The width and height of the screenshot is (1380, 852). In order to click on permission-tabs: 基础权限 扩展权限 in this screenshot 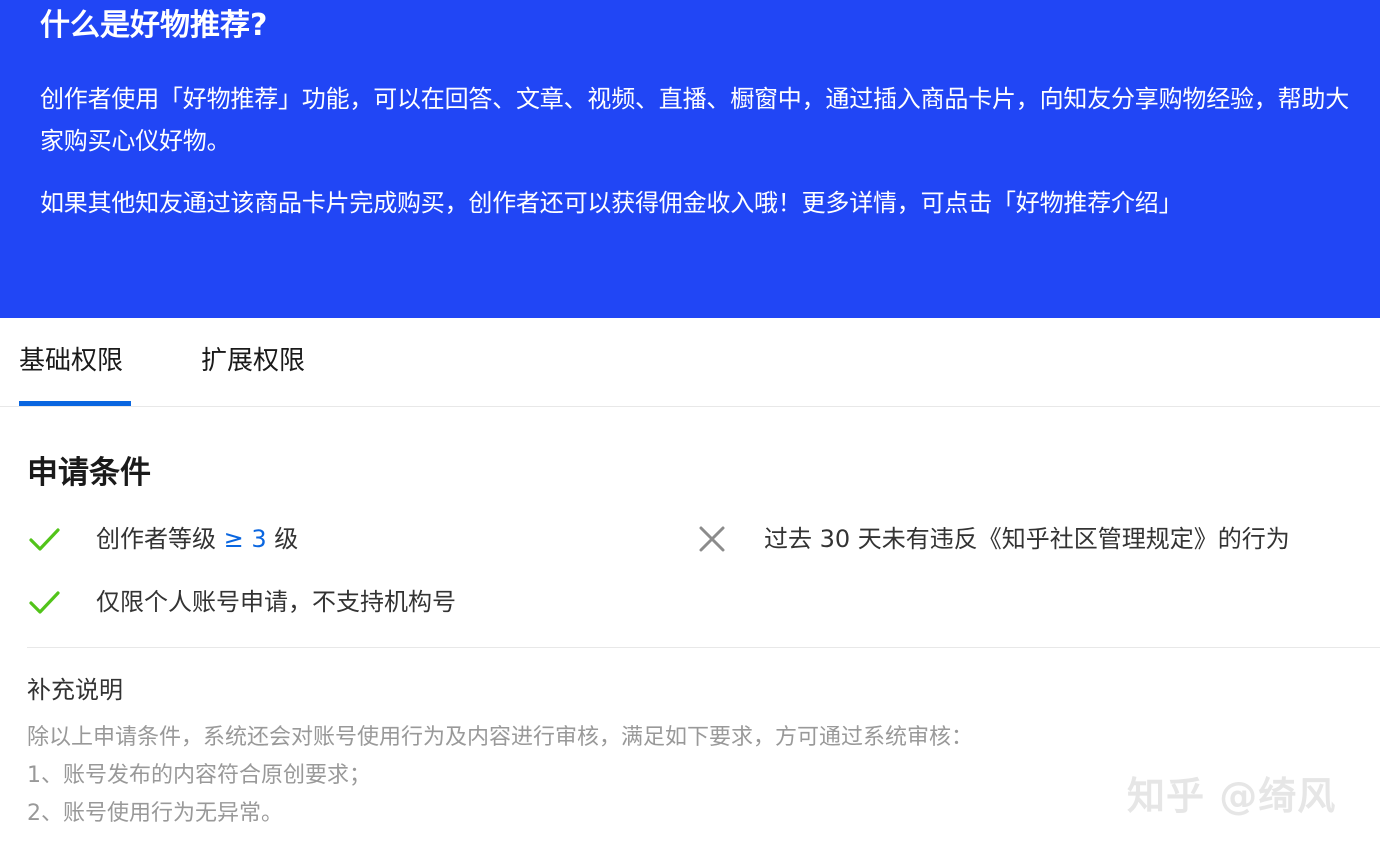, I will do `click(690, 362)`.